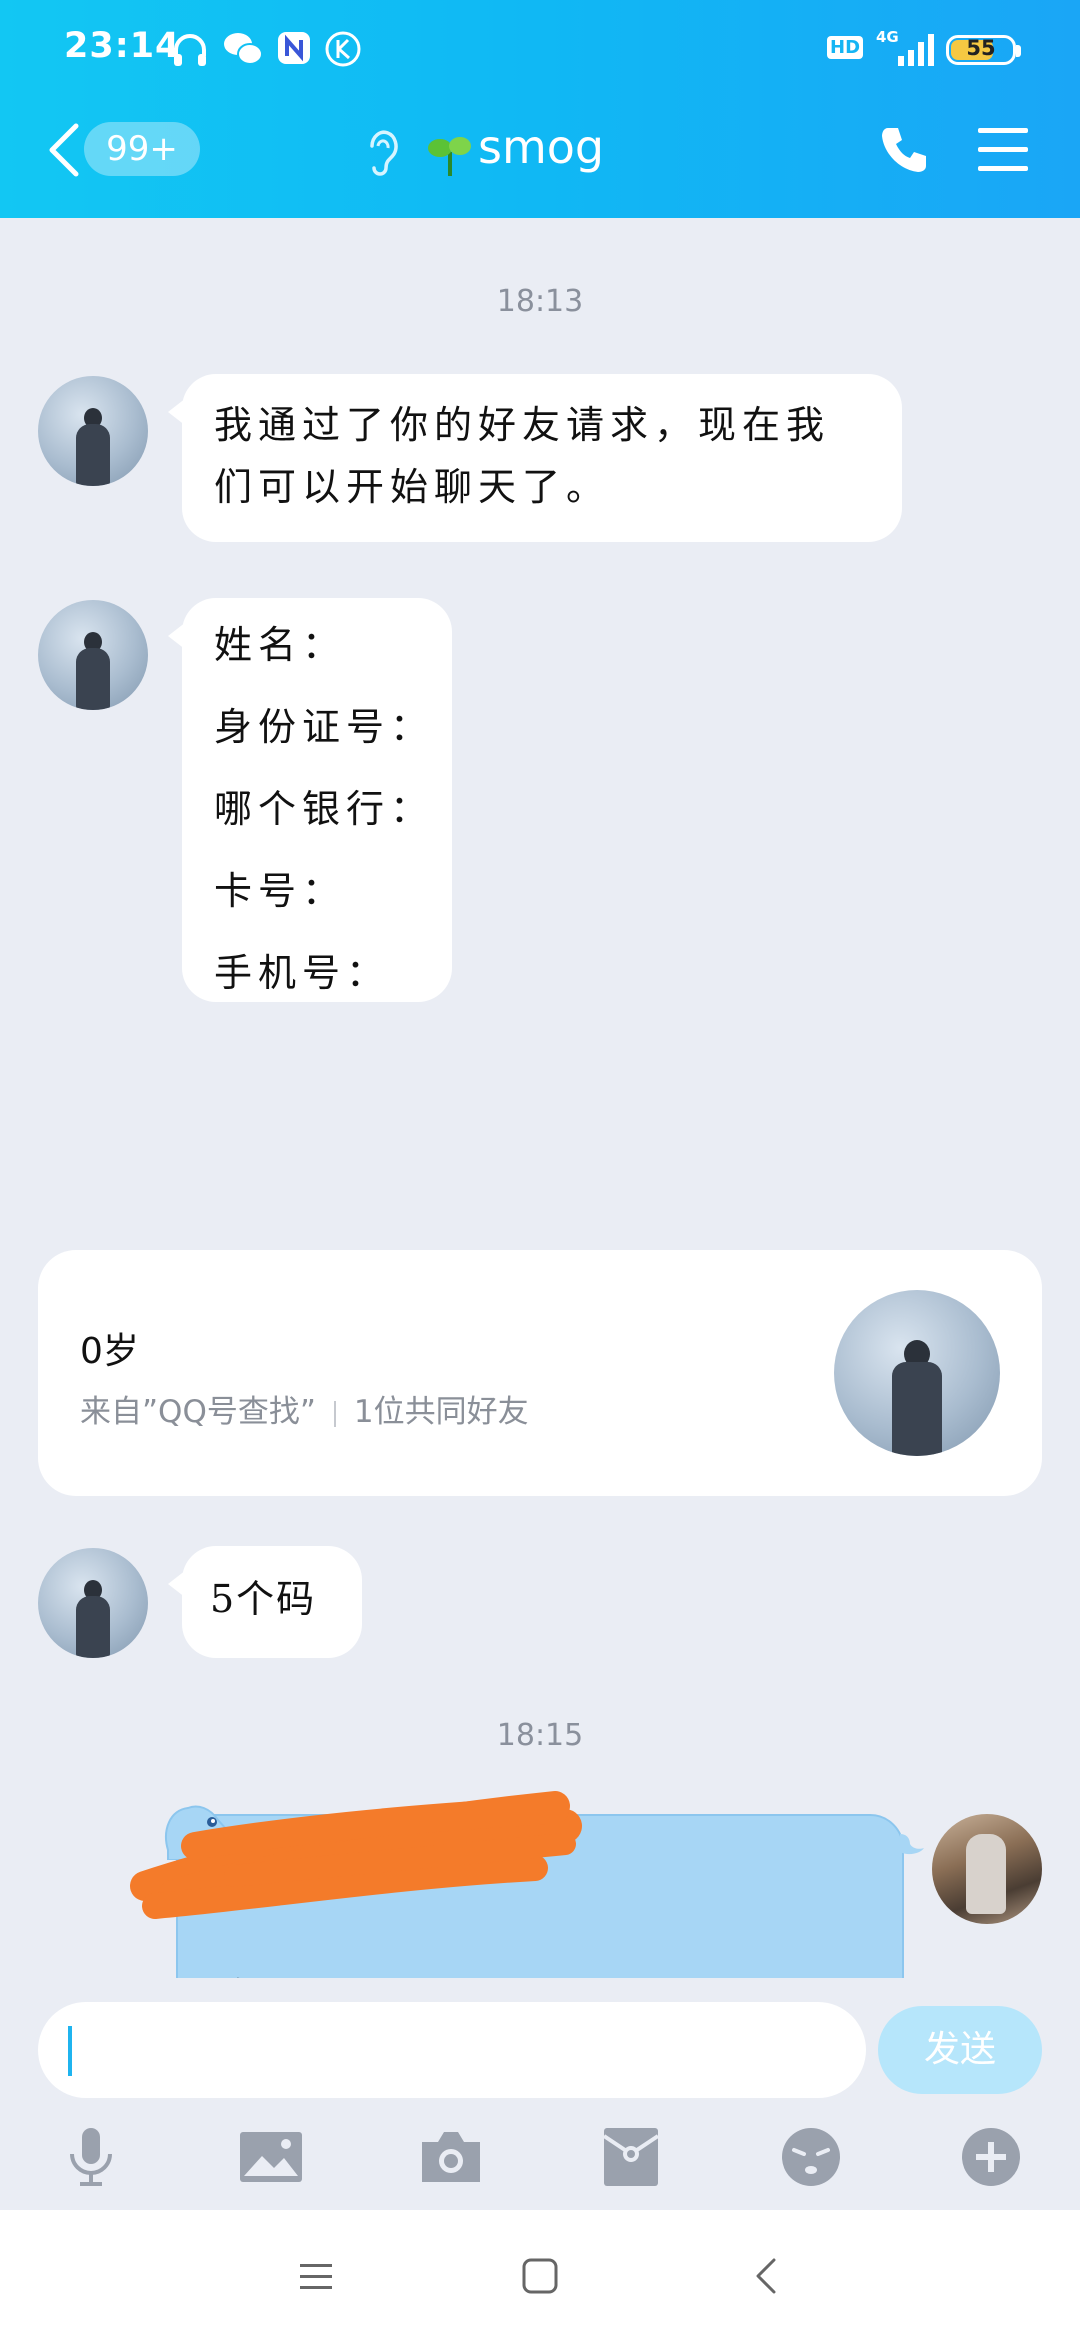  What do you see at coordinates (243, 49) in the screenshot?
I see `wechat-icon` at bounding box center [243, 49].